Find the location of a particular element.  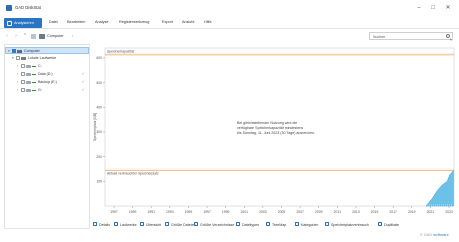

menu-item-ansicht: Ansicht is located at coordinates (188, 22).